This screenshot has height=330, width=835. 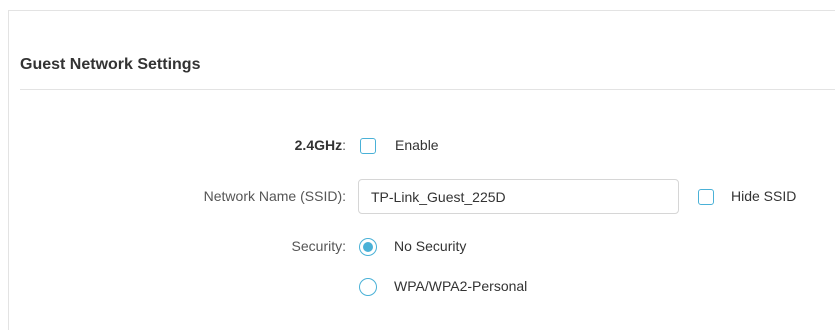 I want to click on band-label: 2.4GHz:, so click(x=320, y=145).